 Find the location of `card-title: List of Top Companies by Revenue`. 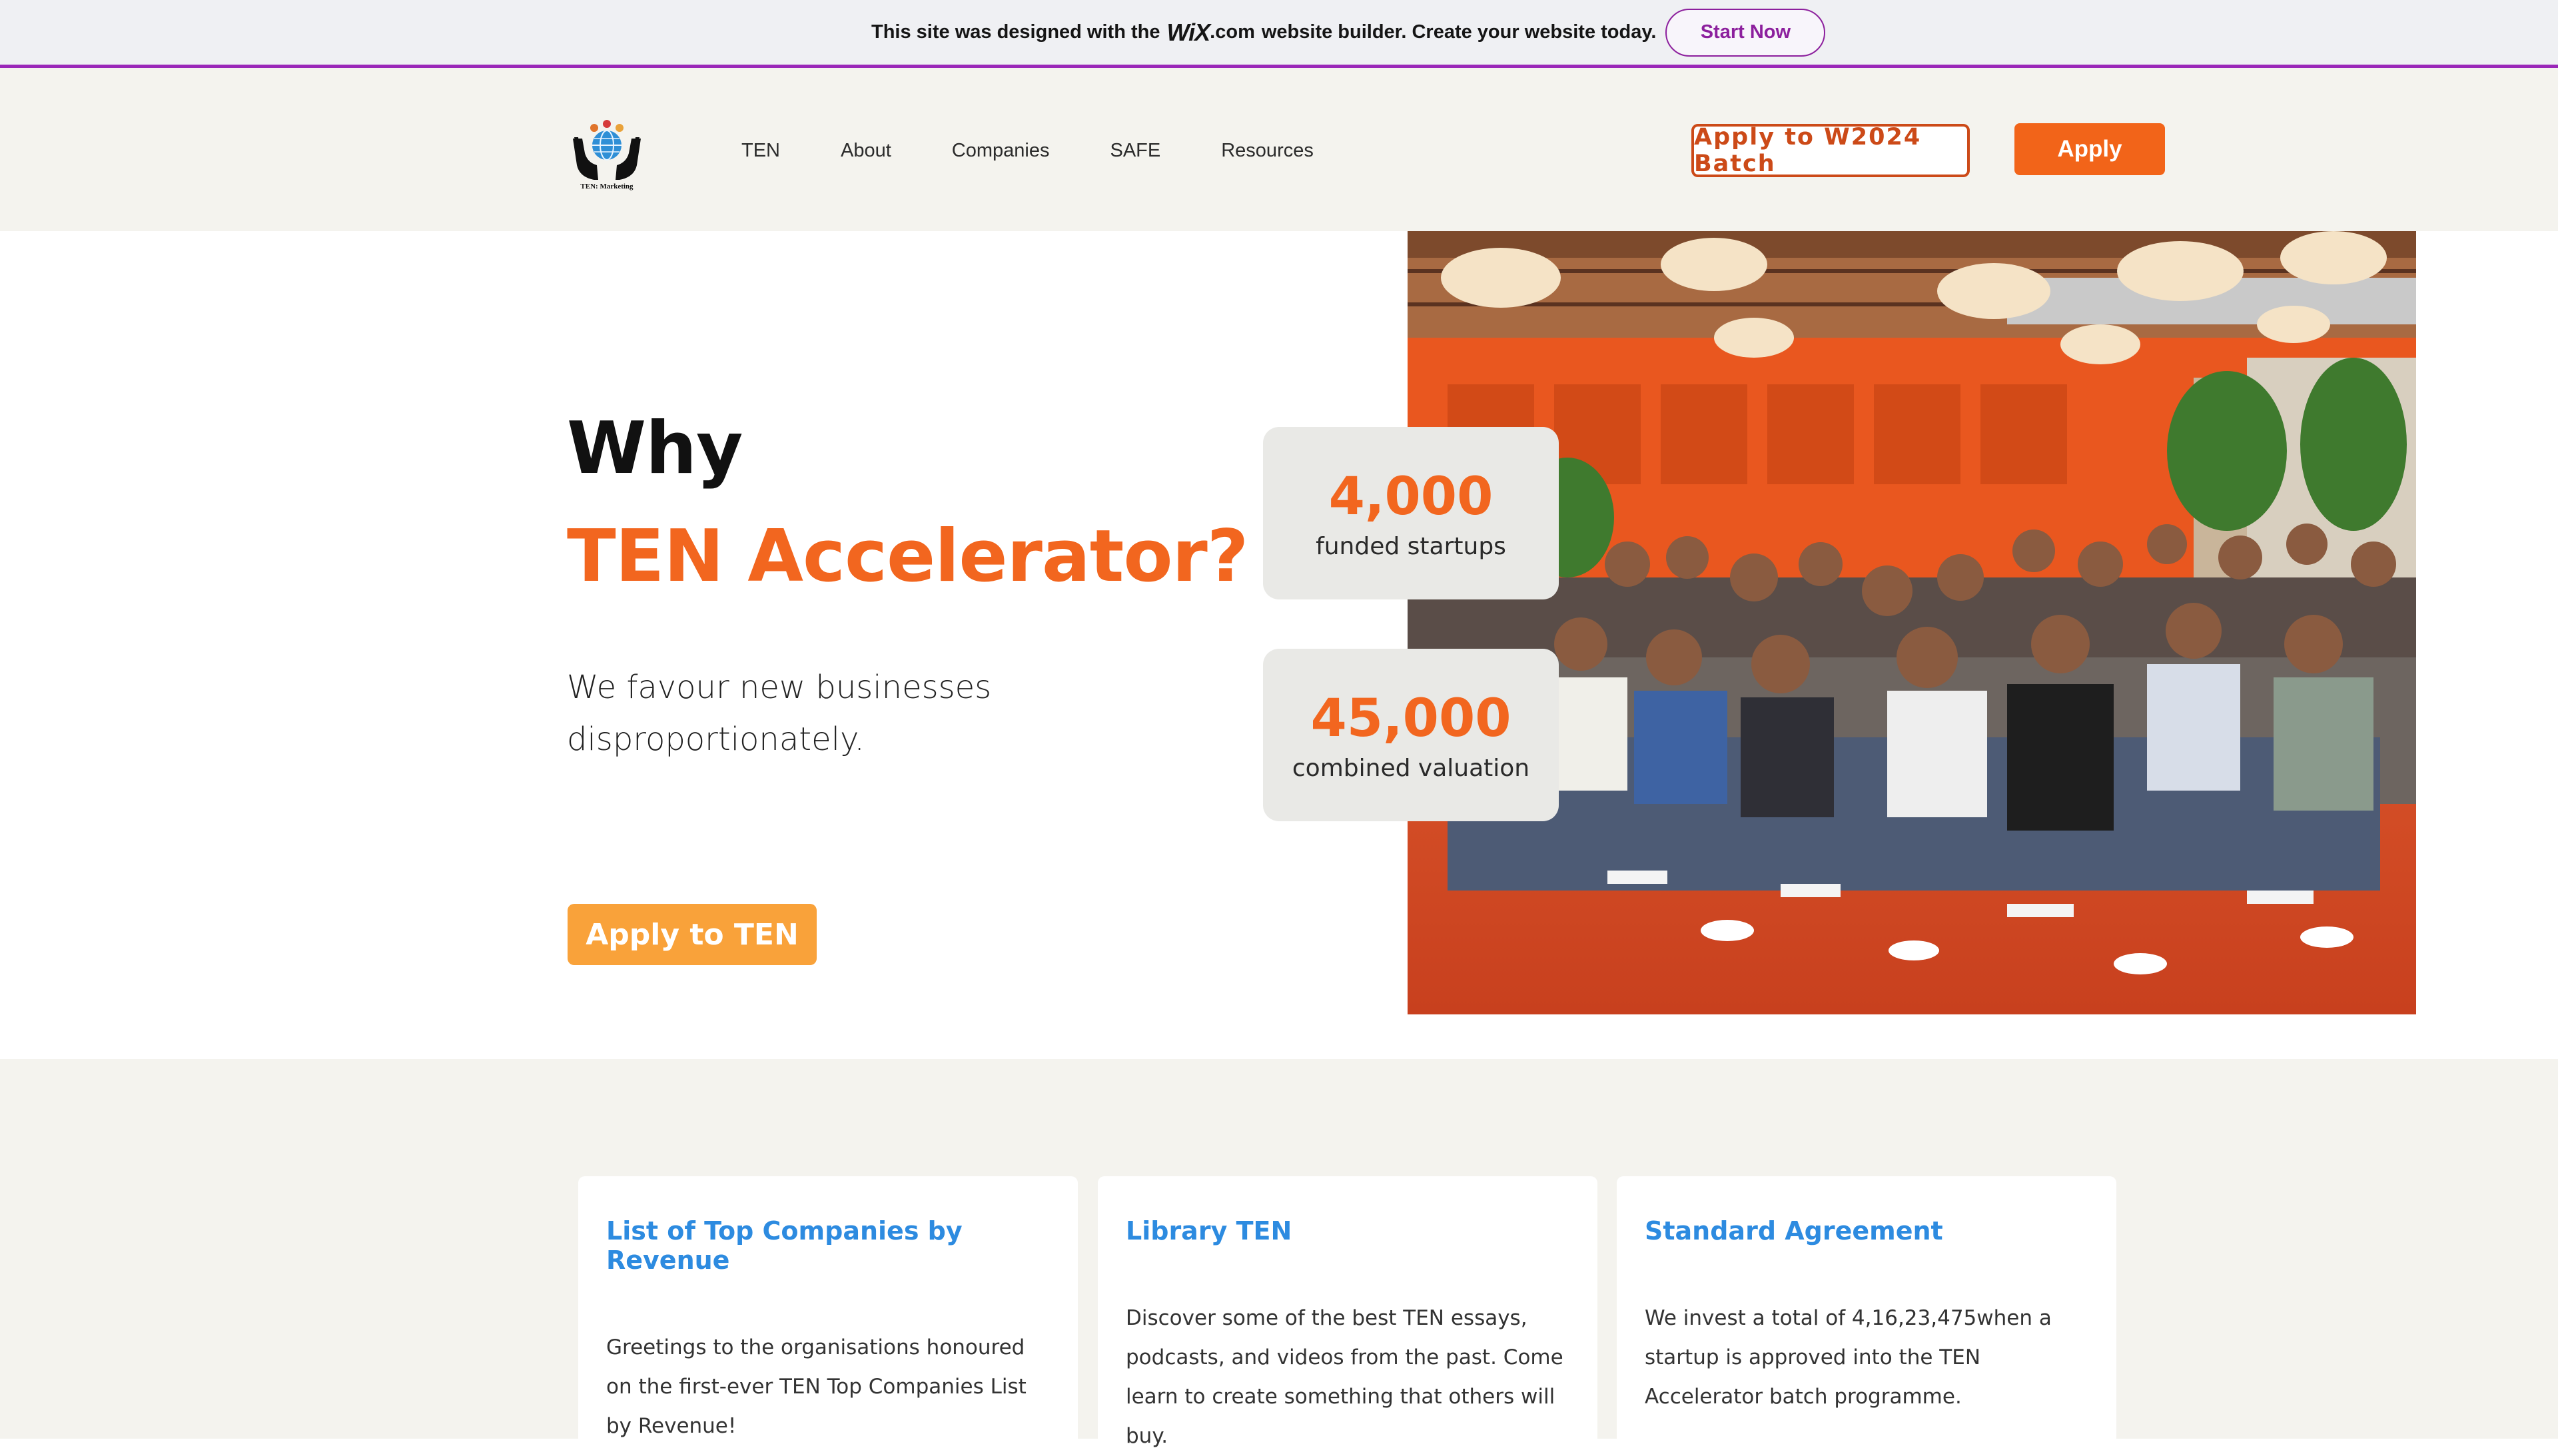

card-title: List of Top Companies by Revenue is located at coordinates (828, 1245).